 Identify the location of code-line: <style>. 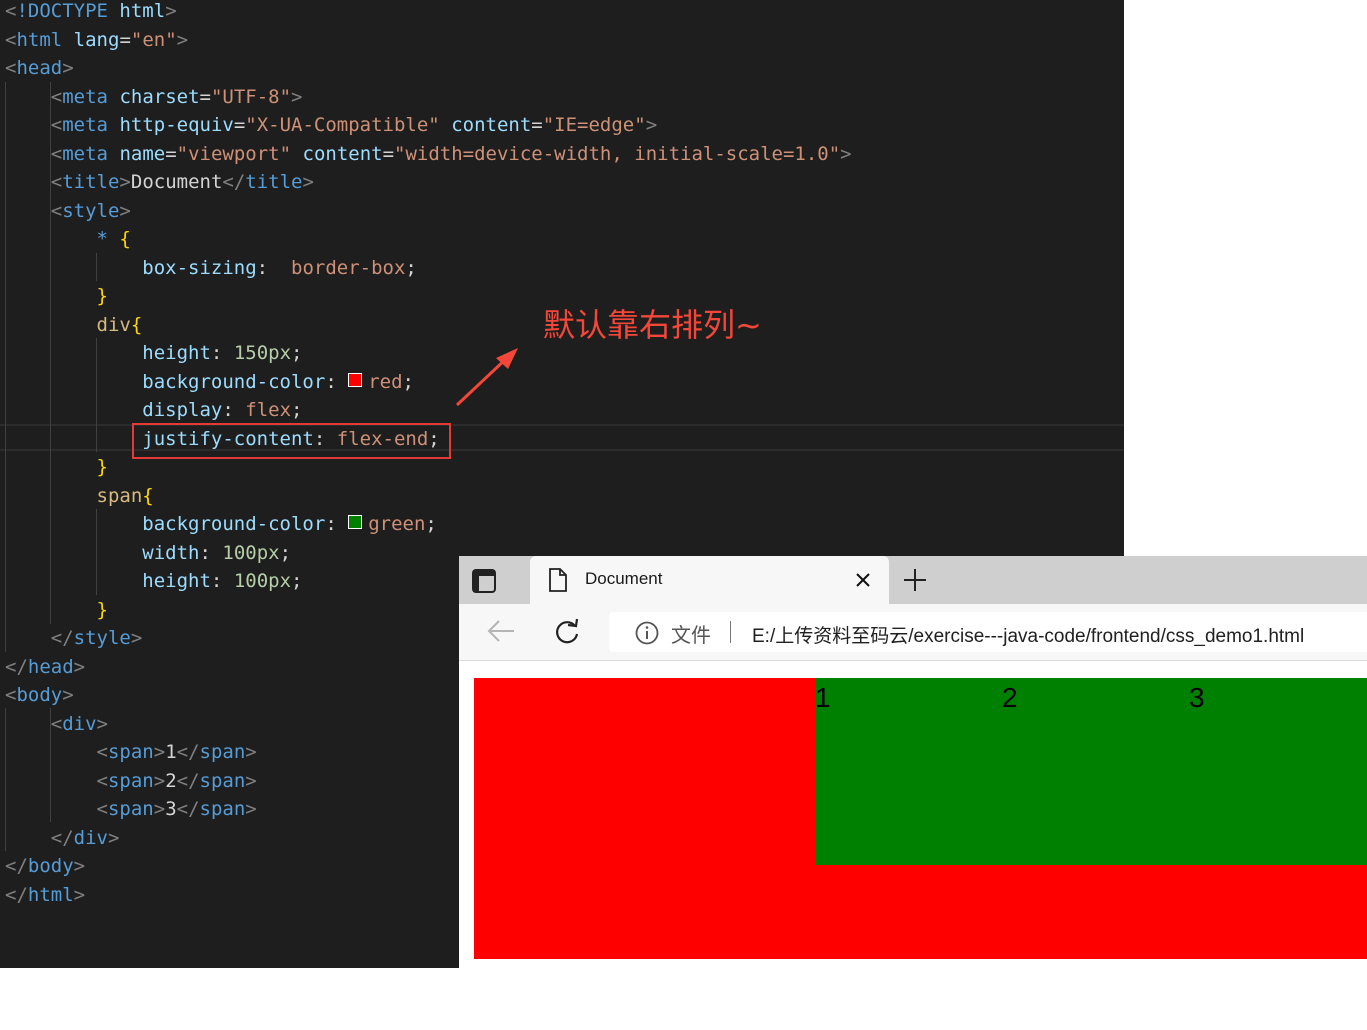
(68, 211).